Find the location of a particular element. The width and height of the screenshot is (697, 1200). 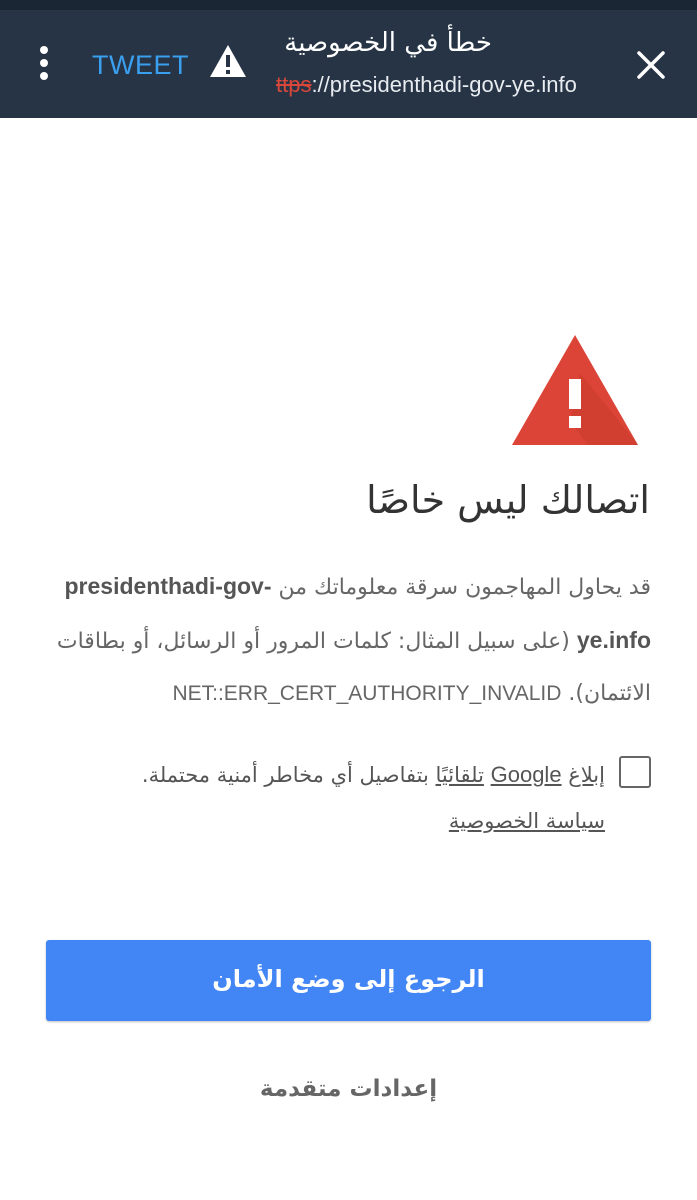

report-google: Google is located at coordinates (526, 774).